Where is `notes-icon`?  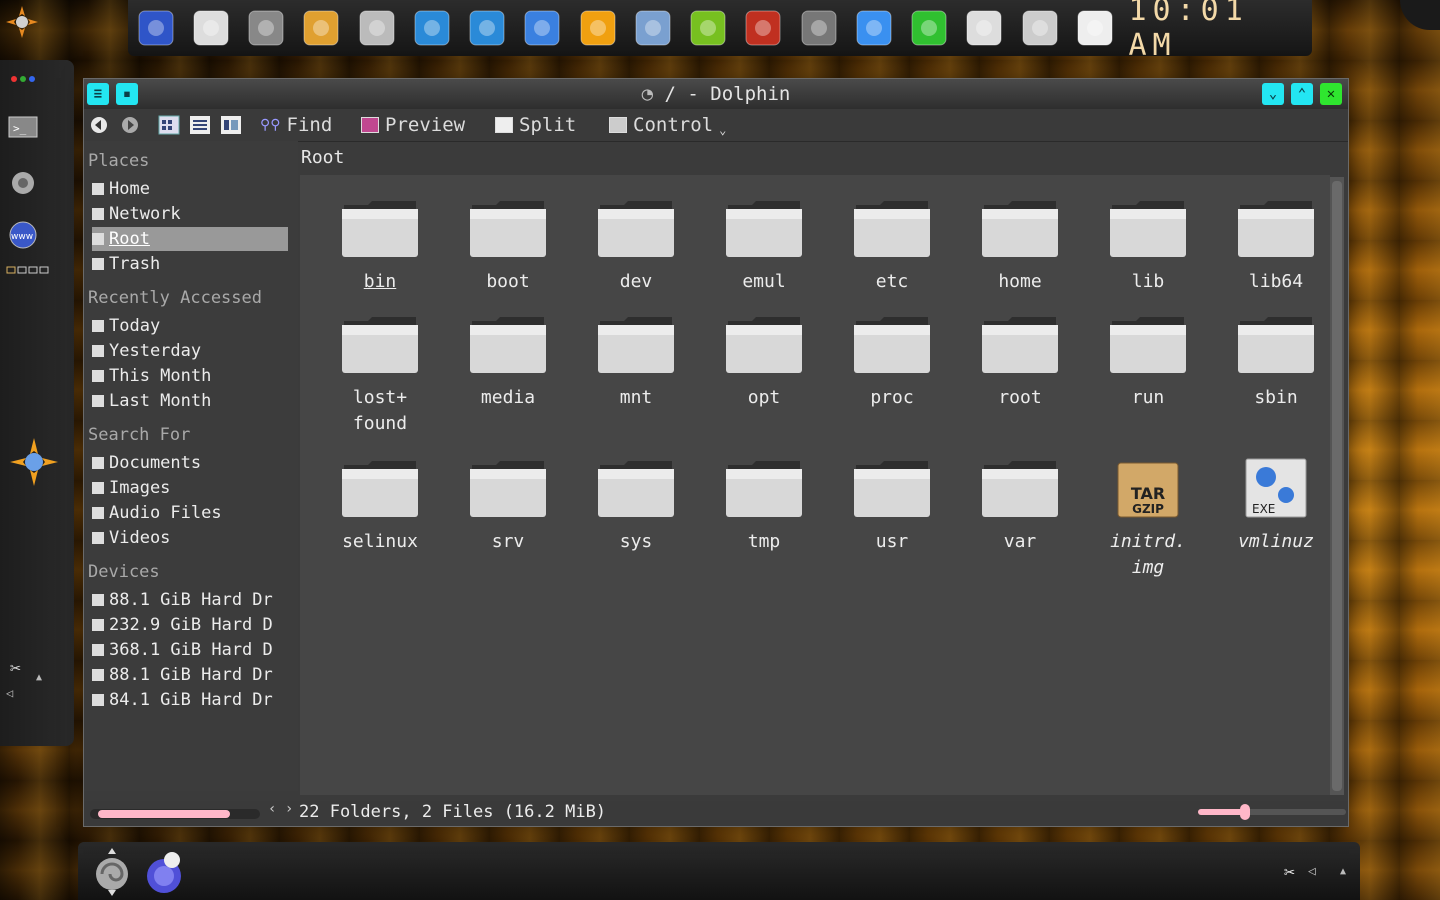
notes-icon is located at coordinates (1094, 28).